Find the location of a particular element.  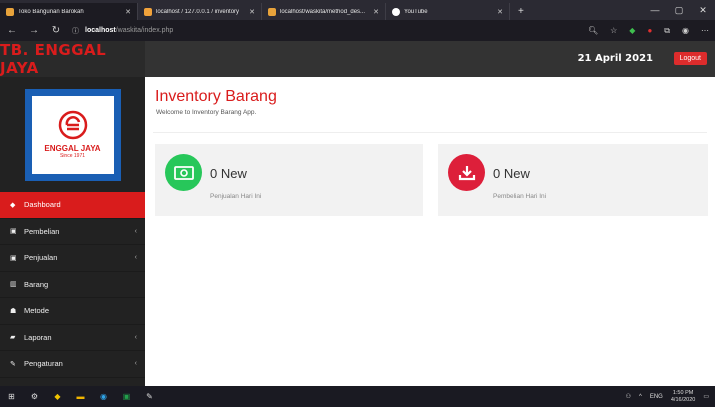

phpmyadmin-favicon-icon is located at coordinates (148, 11).